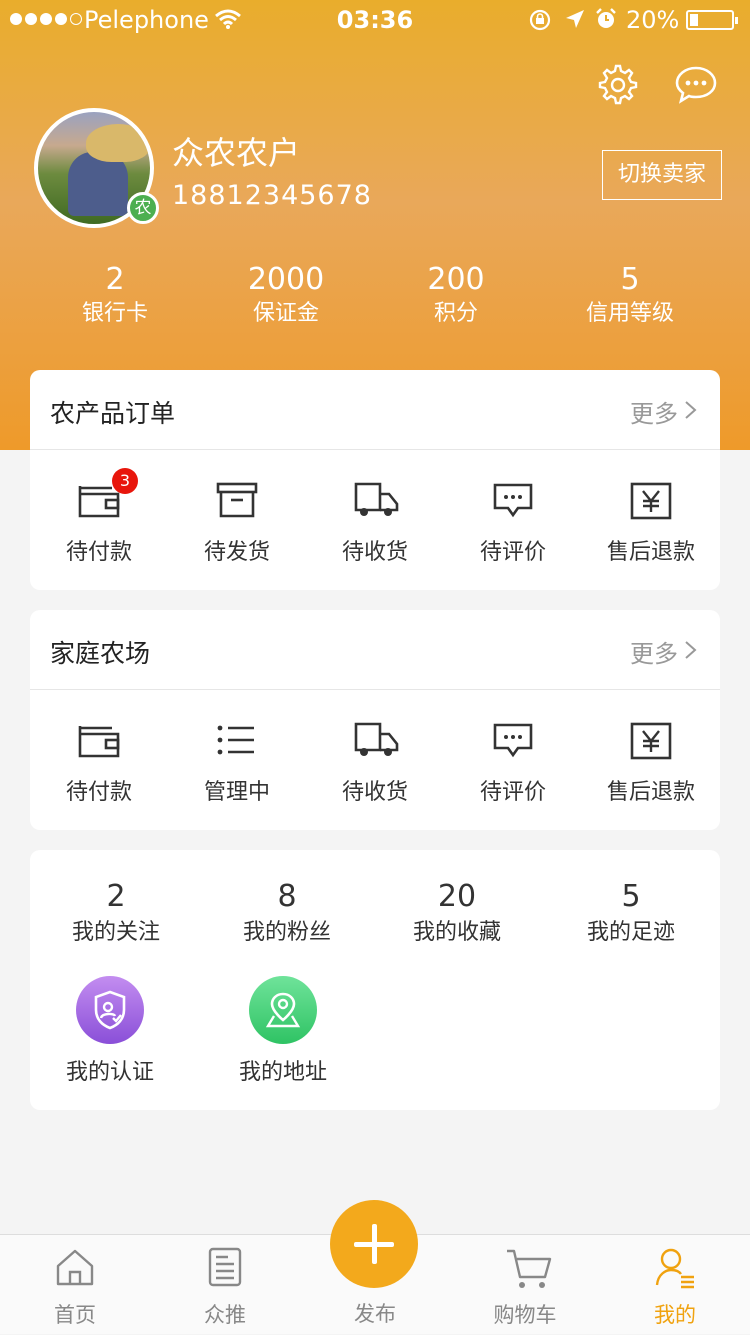 This screenshot has width=750, height=1335. I want to click on farm-card-header: 家庭农场 更多, so click(375, 650).